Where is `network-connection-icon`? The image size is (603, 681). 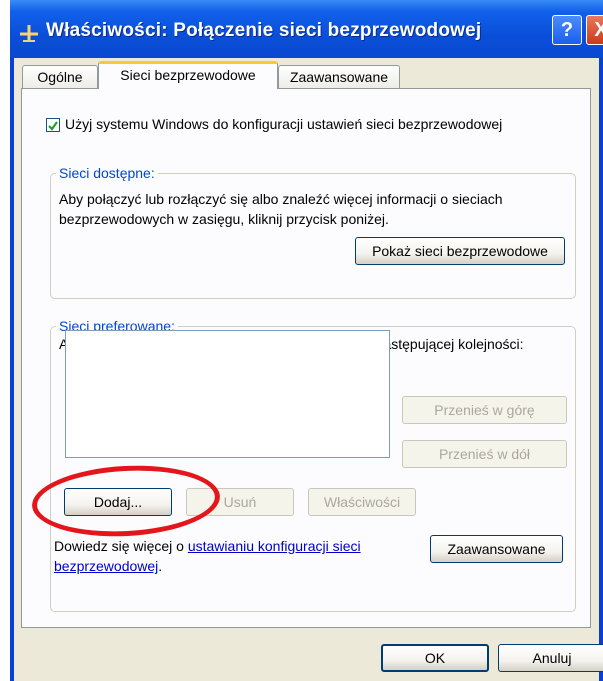 network-connection-icon is located at coordinates (29, 33).